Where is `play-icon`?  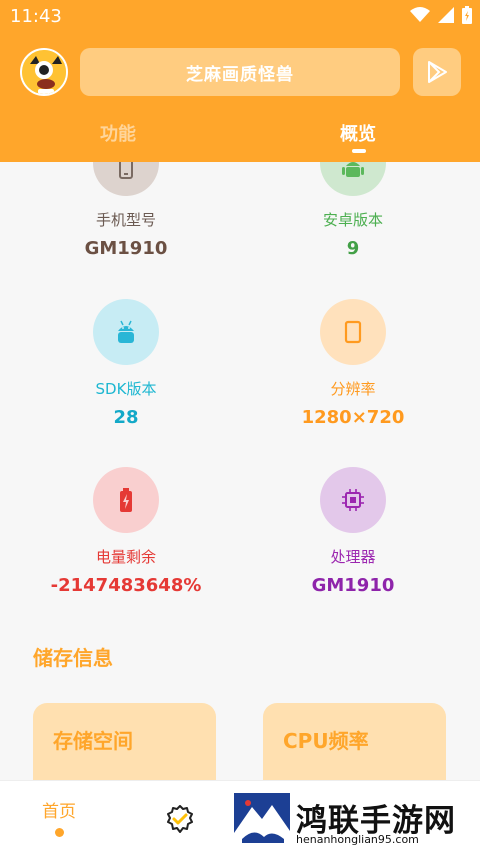 play-icon is located at coordinates (437, 72).